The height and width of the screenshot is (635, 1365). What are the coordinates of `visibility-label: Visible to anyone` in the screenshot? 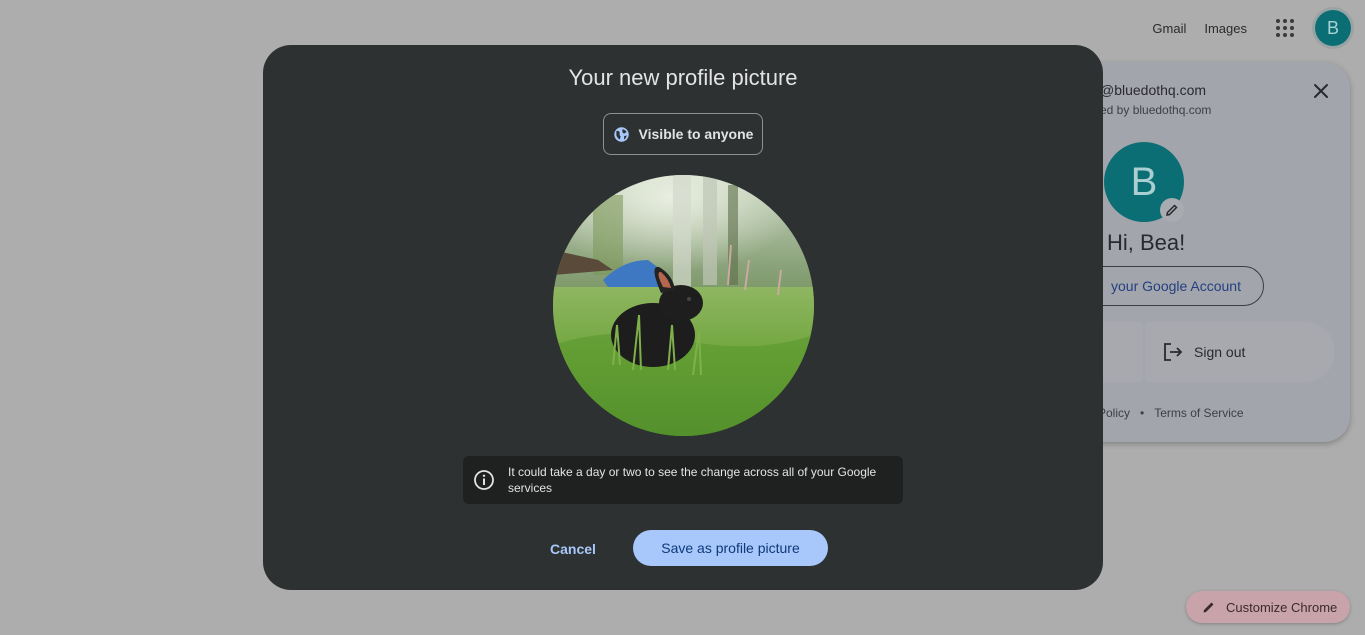 It's located at (696, 134).